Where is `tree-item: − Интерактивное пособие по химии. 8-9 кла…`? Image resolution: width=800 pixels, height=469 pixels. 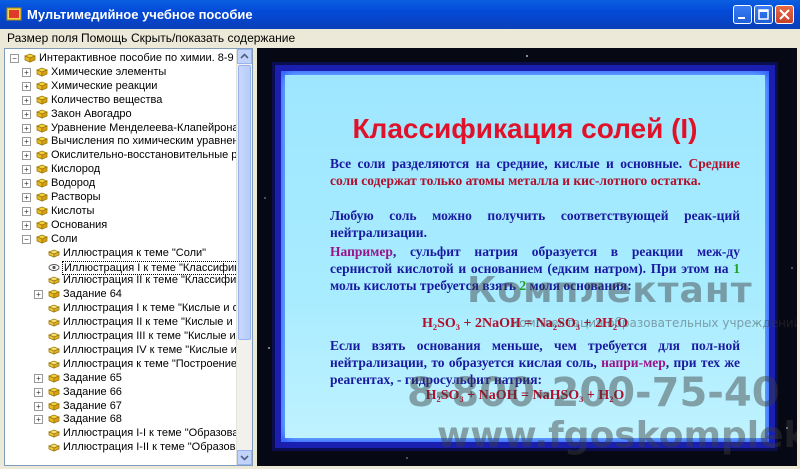 tree-item: − Интерактивное пособие по химии. 8-9 кла… is located at coordinates (122, 58).